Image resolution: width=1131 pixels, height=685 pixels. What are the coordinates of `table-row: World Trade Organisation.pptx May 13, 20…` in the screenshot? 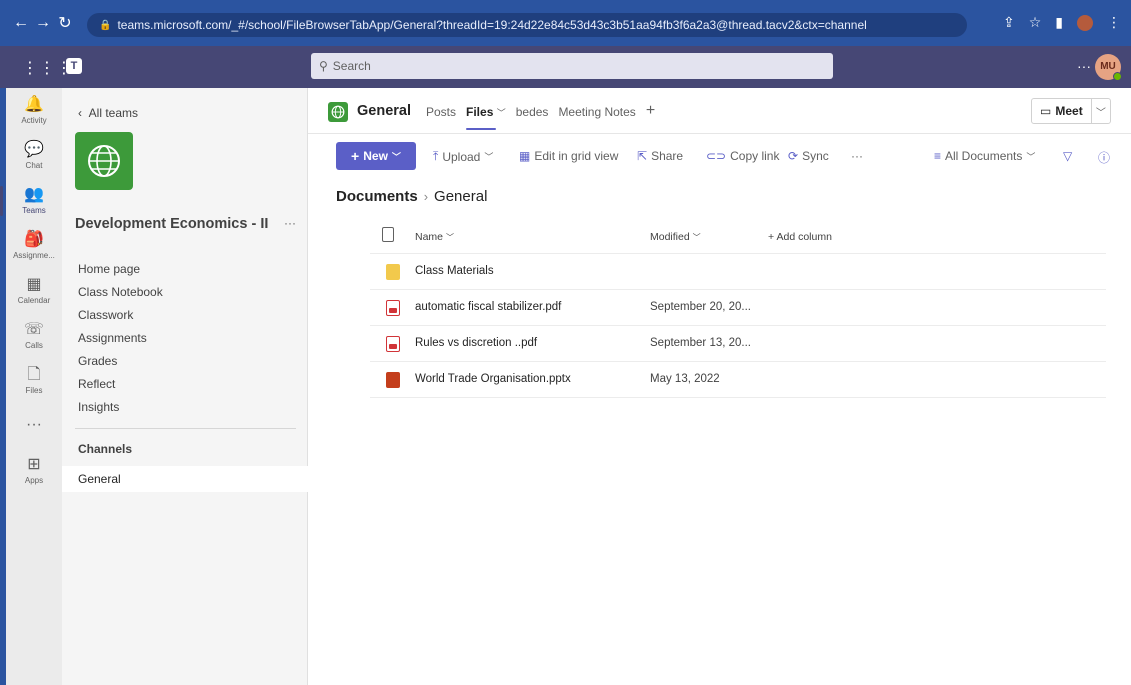 It's located at (738, 380).